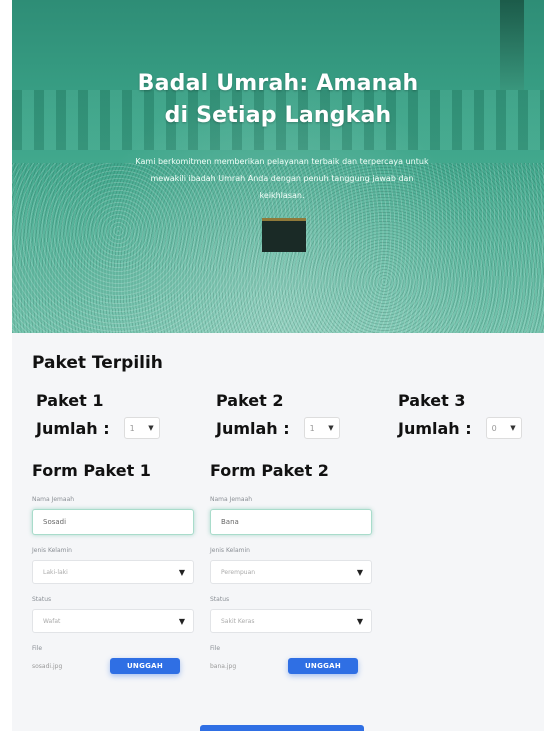 This screenshot has height=731, width=544. What do you see at coordinates (503, 428) in the screenshot?
I see `jumlah-select-paket-3: 0 ▼` at bounding box center [503, 428].